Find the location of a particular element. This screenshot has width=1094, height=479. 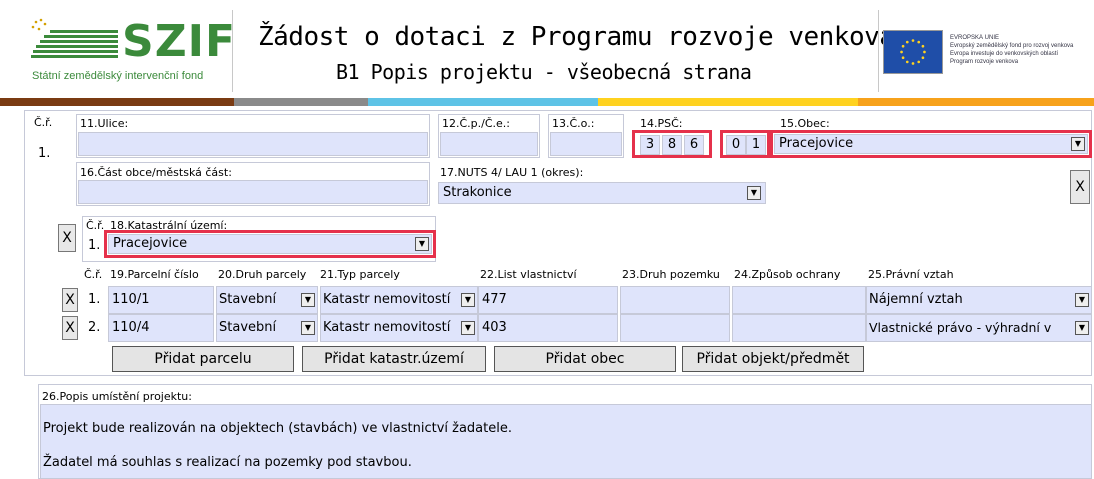

ulice-input is located at coordinates (253, 144).